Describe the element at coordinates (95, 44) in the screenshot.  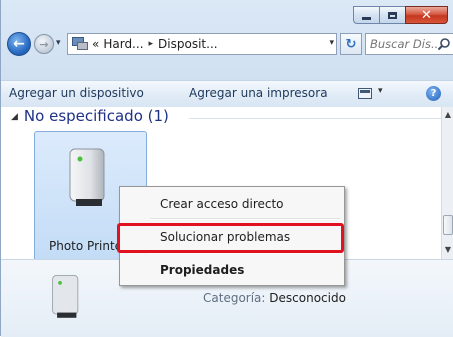
I see `breadcrumb-overflow: «` at that location.